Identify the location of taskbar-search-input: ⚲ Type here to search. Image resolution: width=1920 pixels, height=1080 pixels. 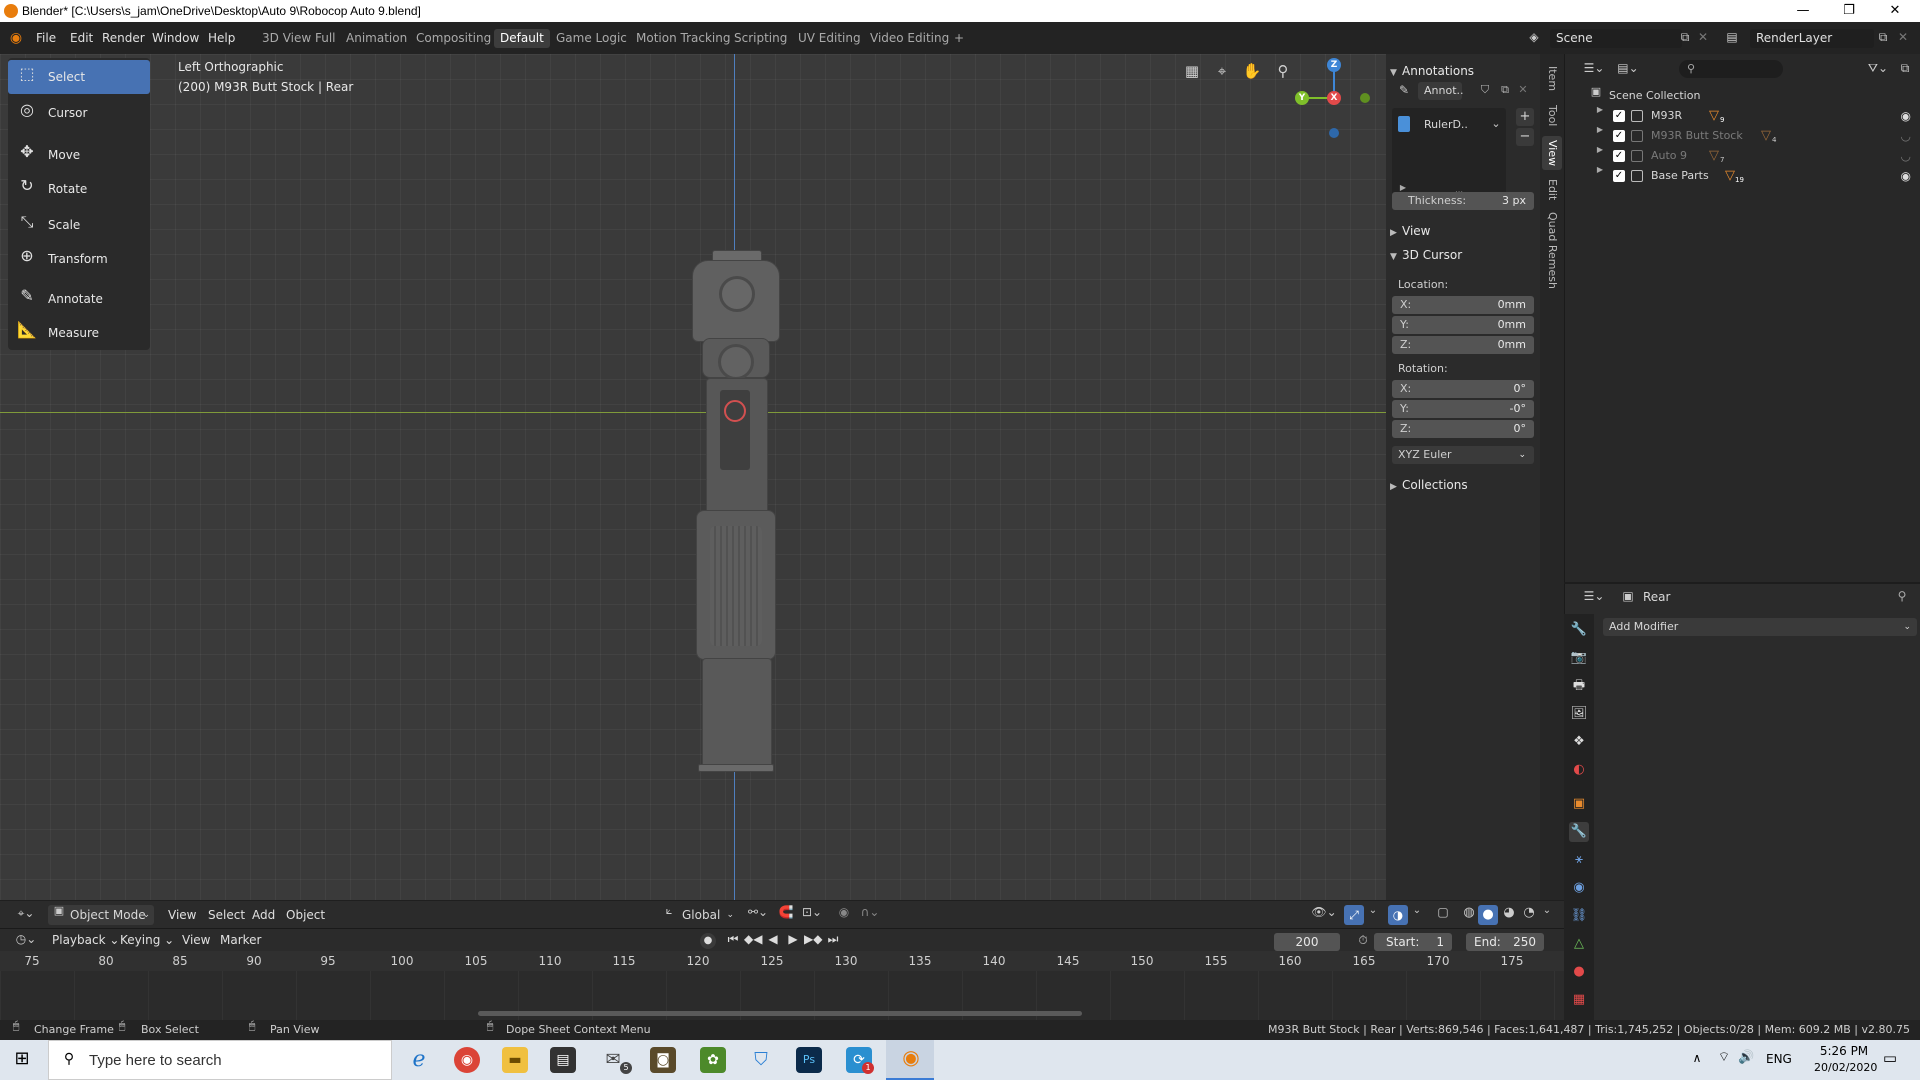
(220, 1060).